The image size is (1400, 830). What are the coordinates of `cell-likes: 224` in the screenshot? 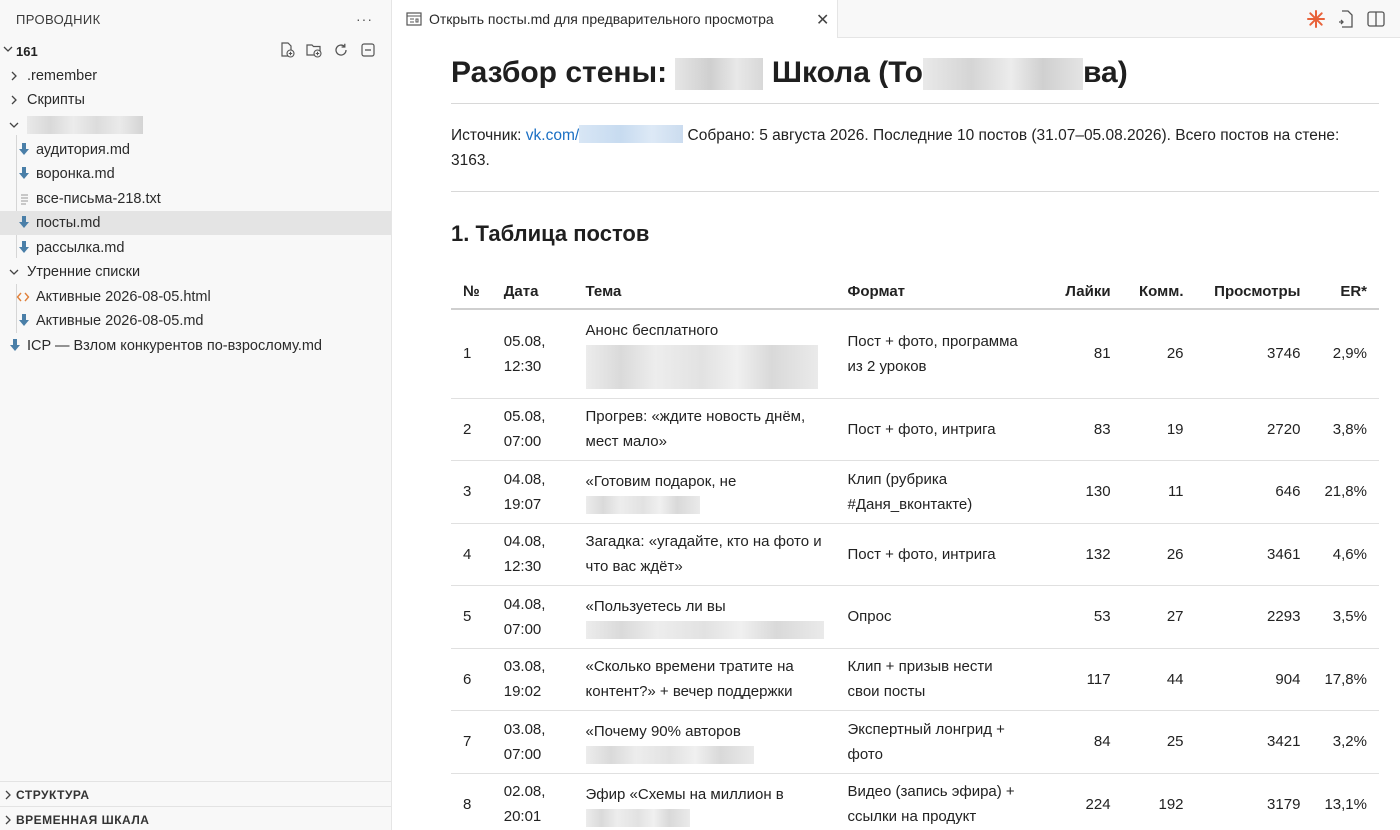 It's located at (1079, 801).